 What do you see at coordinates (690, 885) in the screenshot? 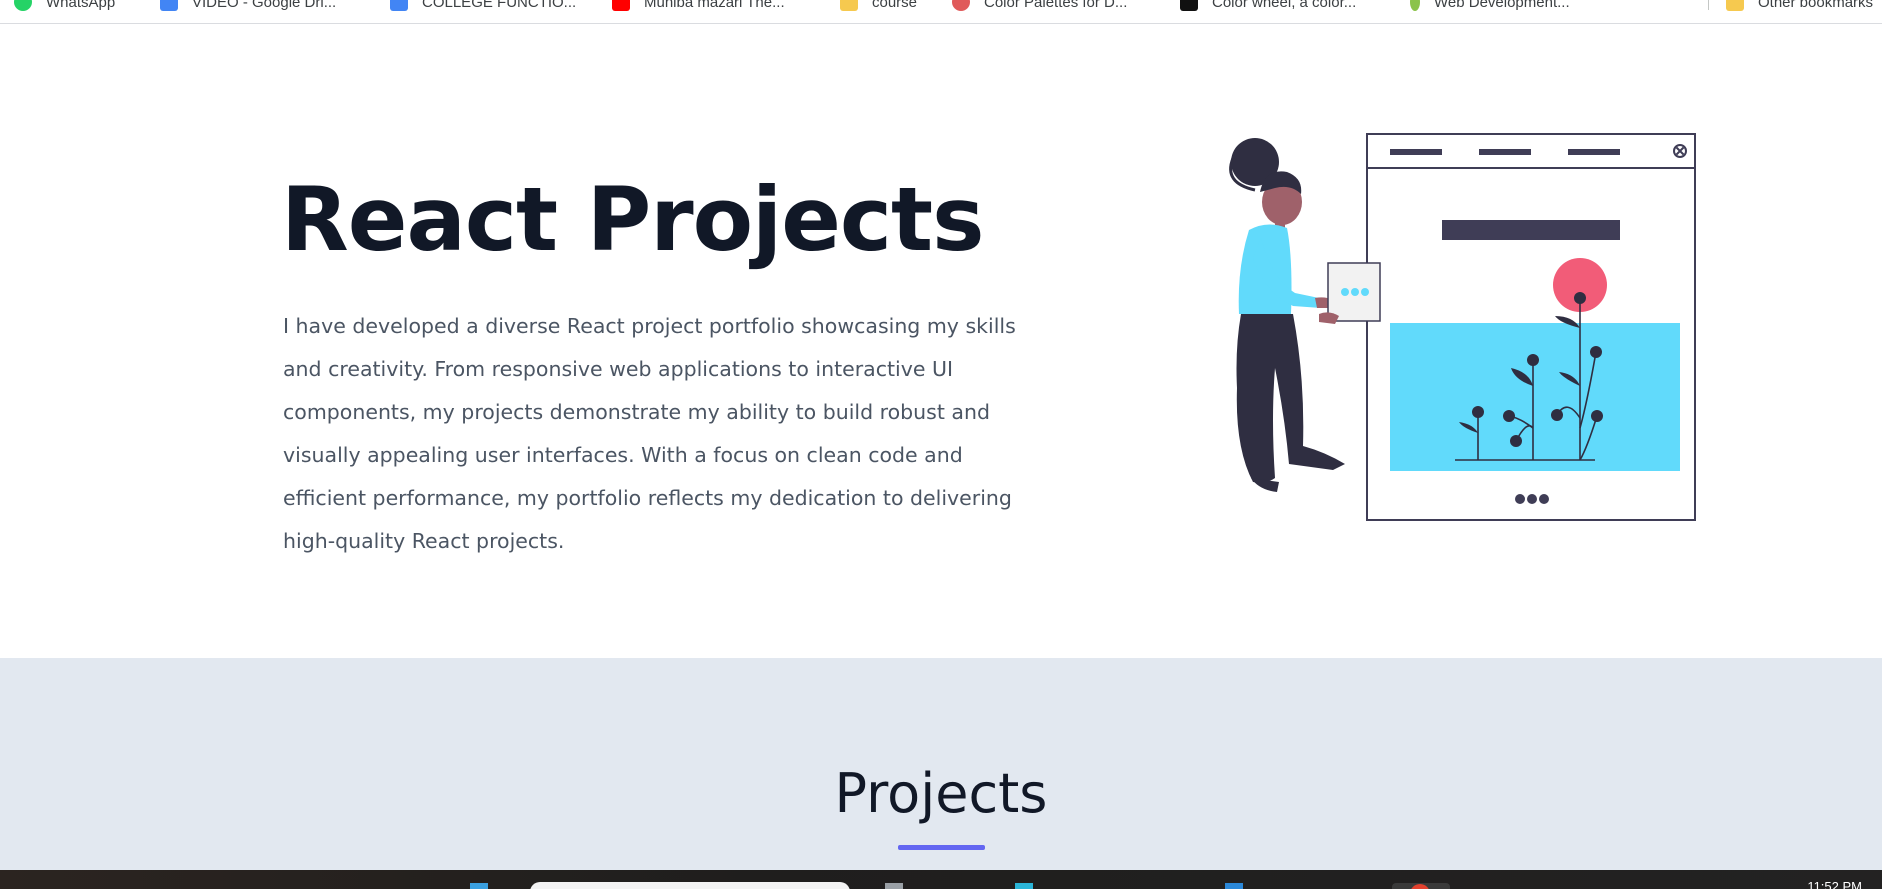
I see `taskbar-search-box` at bounding box center [690, 885].